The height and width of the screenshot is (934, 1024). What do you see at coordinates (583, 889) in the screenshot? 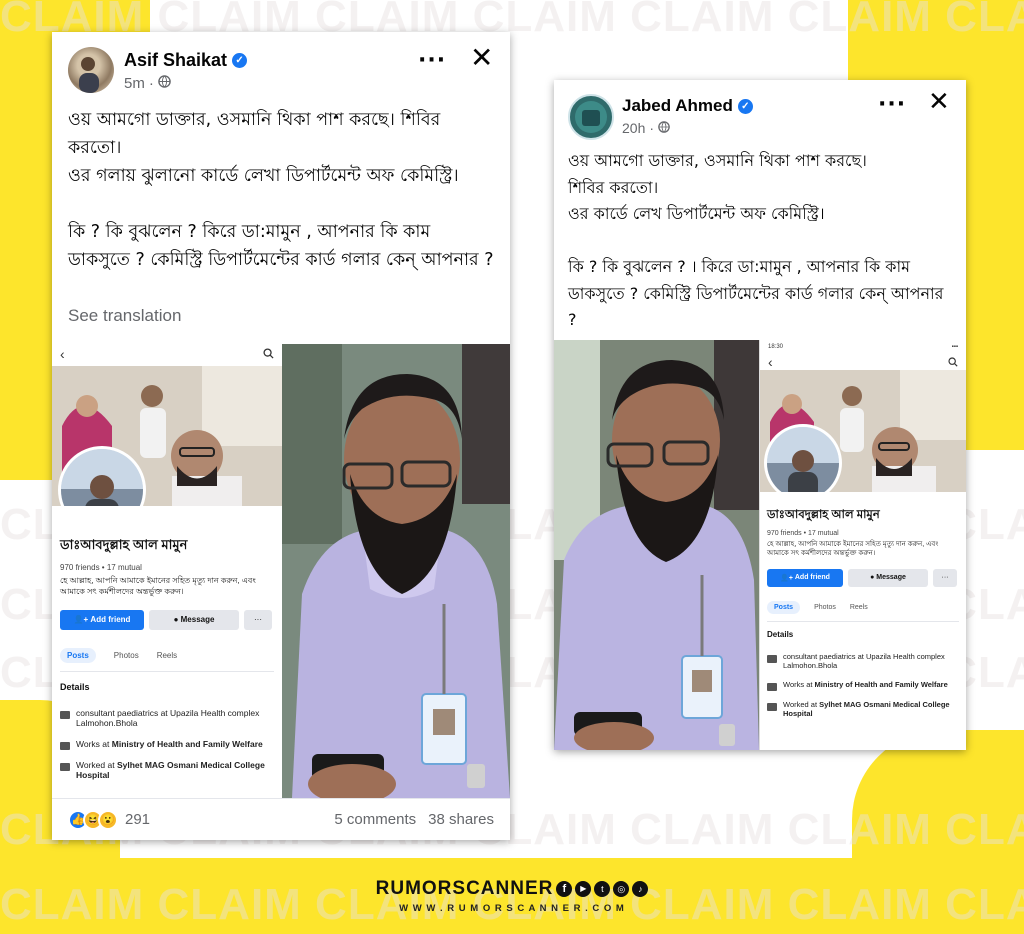
I see `youtube-icon: ▶` at bounding box center [583, 889].